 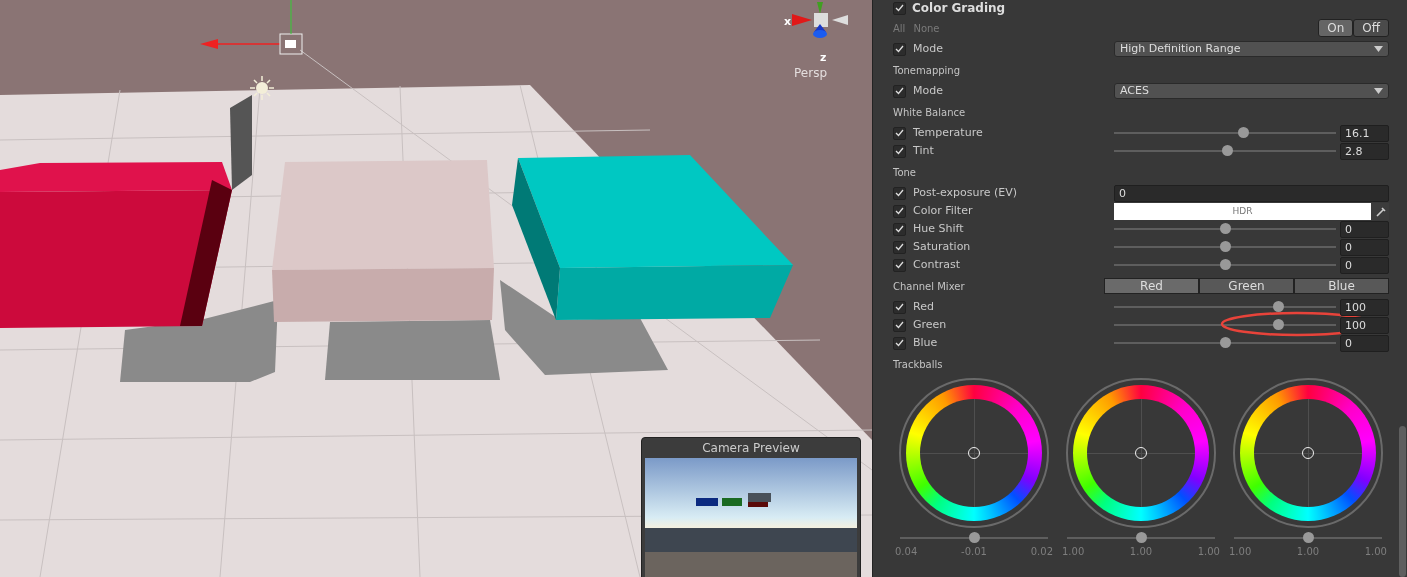 I want to click on channel-tab: Red, so click(x=1151, y=286).